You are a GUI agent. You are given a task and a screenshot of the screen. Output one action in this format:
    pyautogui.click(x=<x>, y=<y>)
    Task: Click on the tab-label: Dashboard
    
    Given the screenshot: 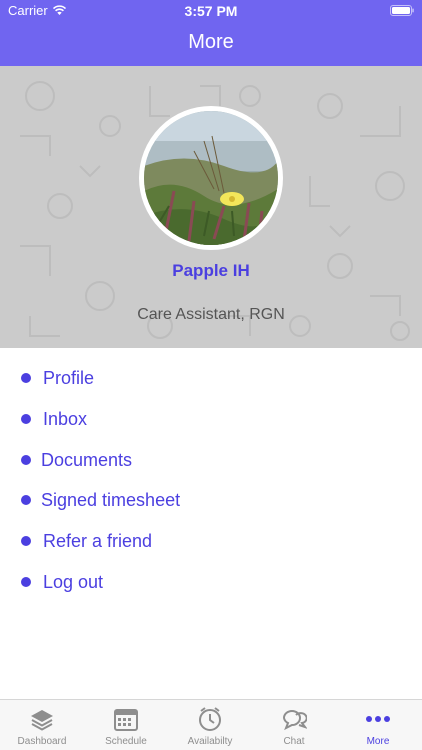 What is the action you would take?
    pyautogui.click(x=42, y=741)
    